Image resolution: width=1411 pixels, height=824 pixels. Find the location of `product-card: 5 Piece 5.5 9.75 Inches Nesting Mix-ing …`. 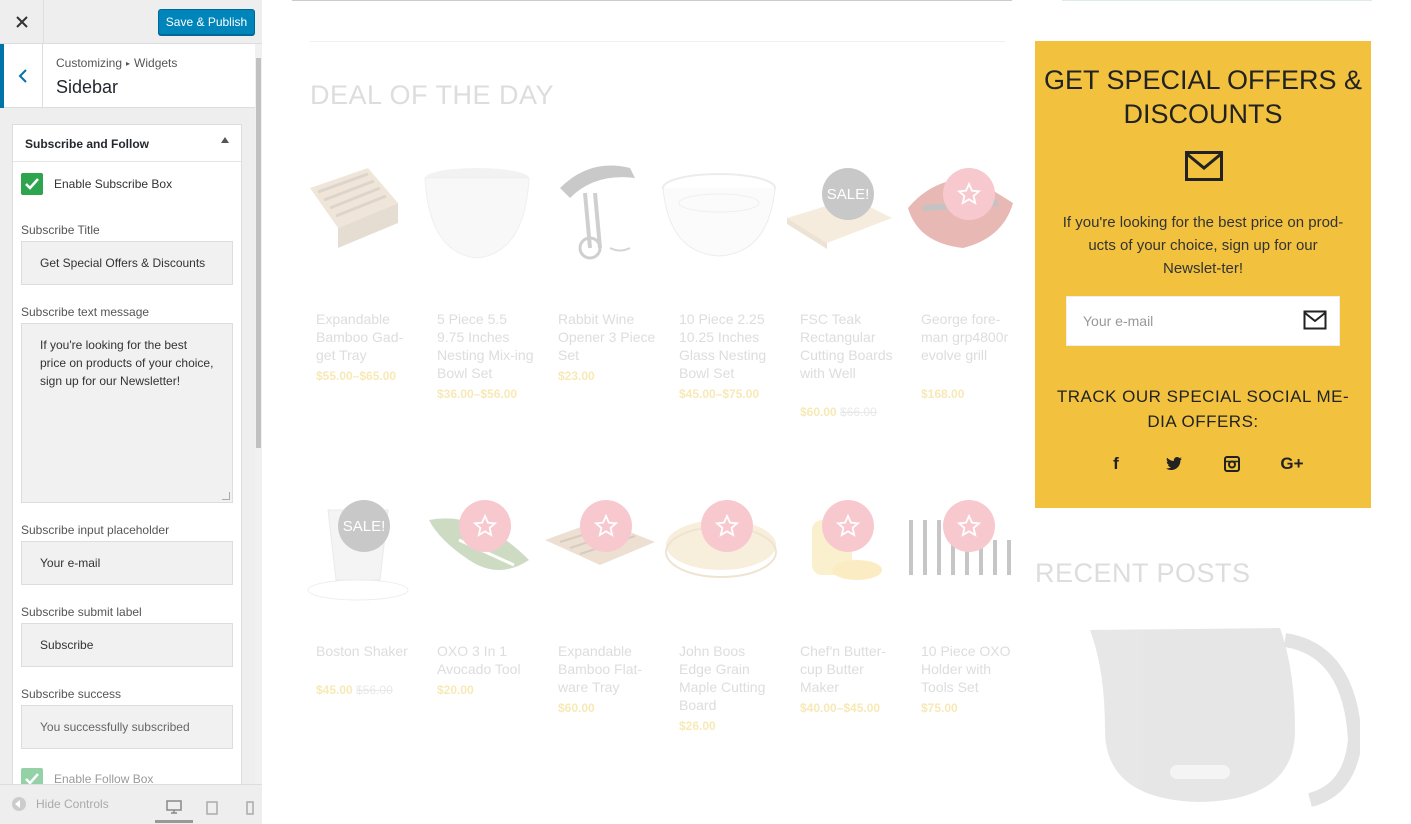

product-card: 5 Piece 5.5 9.75 Inches Nesting Mix-ing … is located at coordinates (479, 274).